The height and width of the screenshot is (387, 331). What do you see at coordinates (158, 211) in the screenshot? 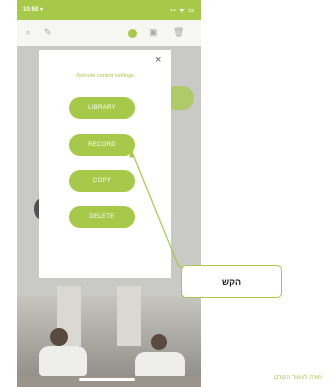
I see `callout-pointer-line` at bounding box center [158, 211].